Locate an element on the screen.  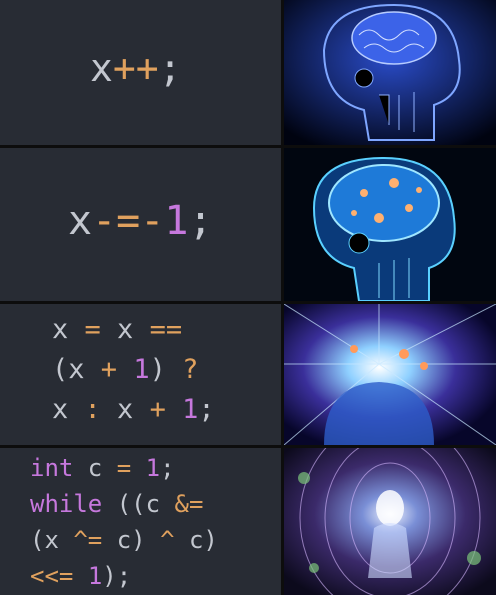
code-panel-3: x = x == (x + 1) ? x : x + 1; is located at coordinates (140, 374).